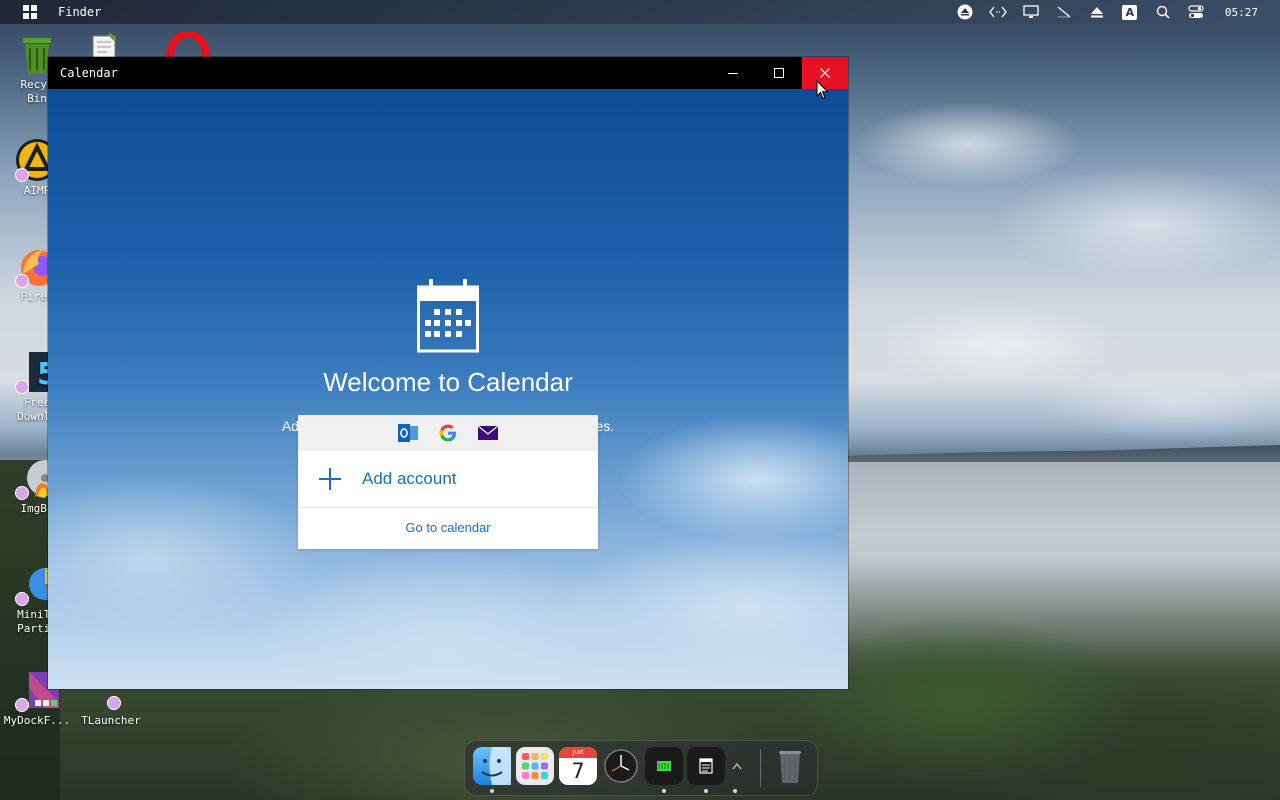  Describe the element at coordinates (448, 527) in the screenshot. I see `go-to-calendar-link: Go to calendar` at that location.